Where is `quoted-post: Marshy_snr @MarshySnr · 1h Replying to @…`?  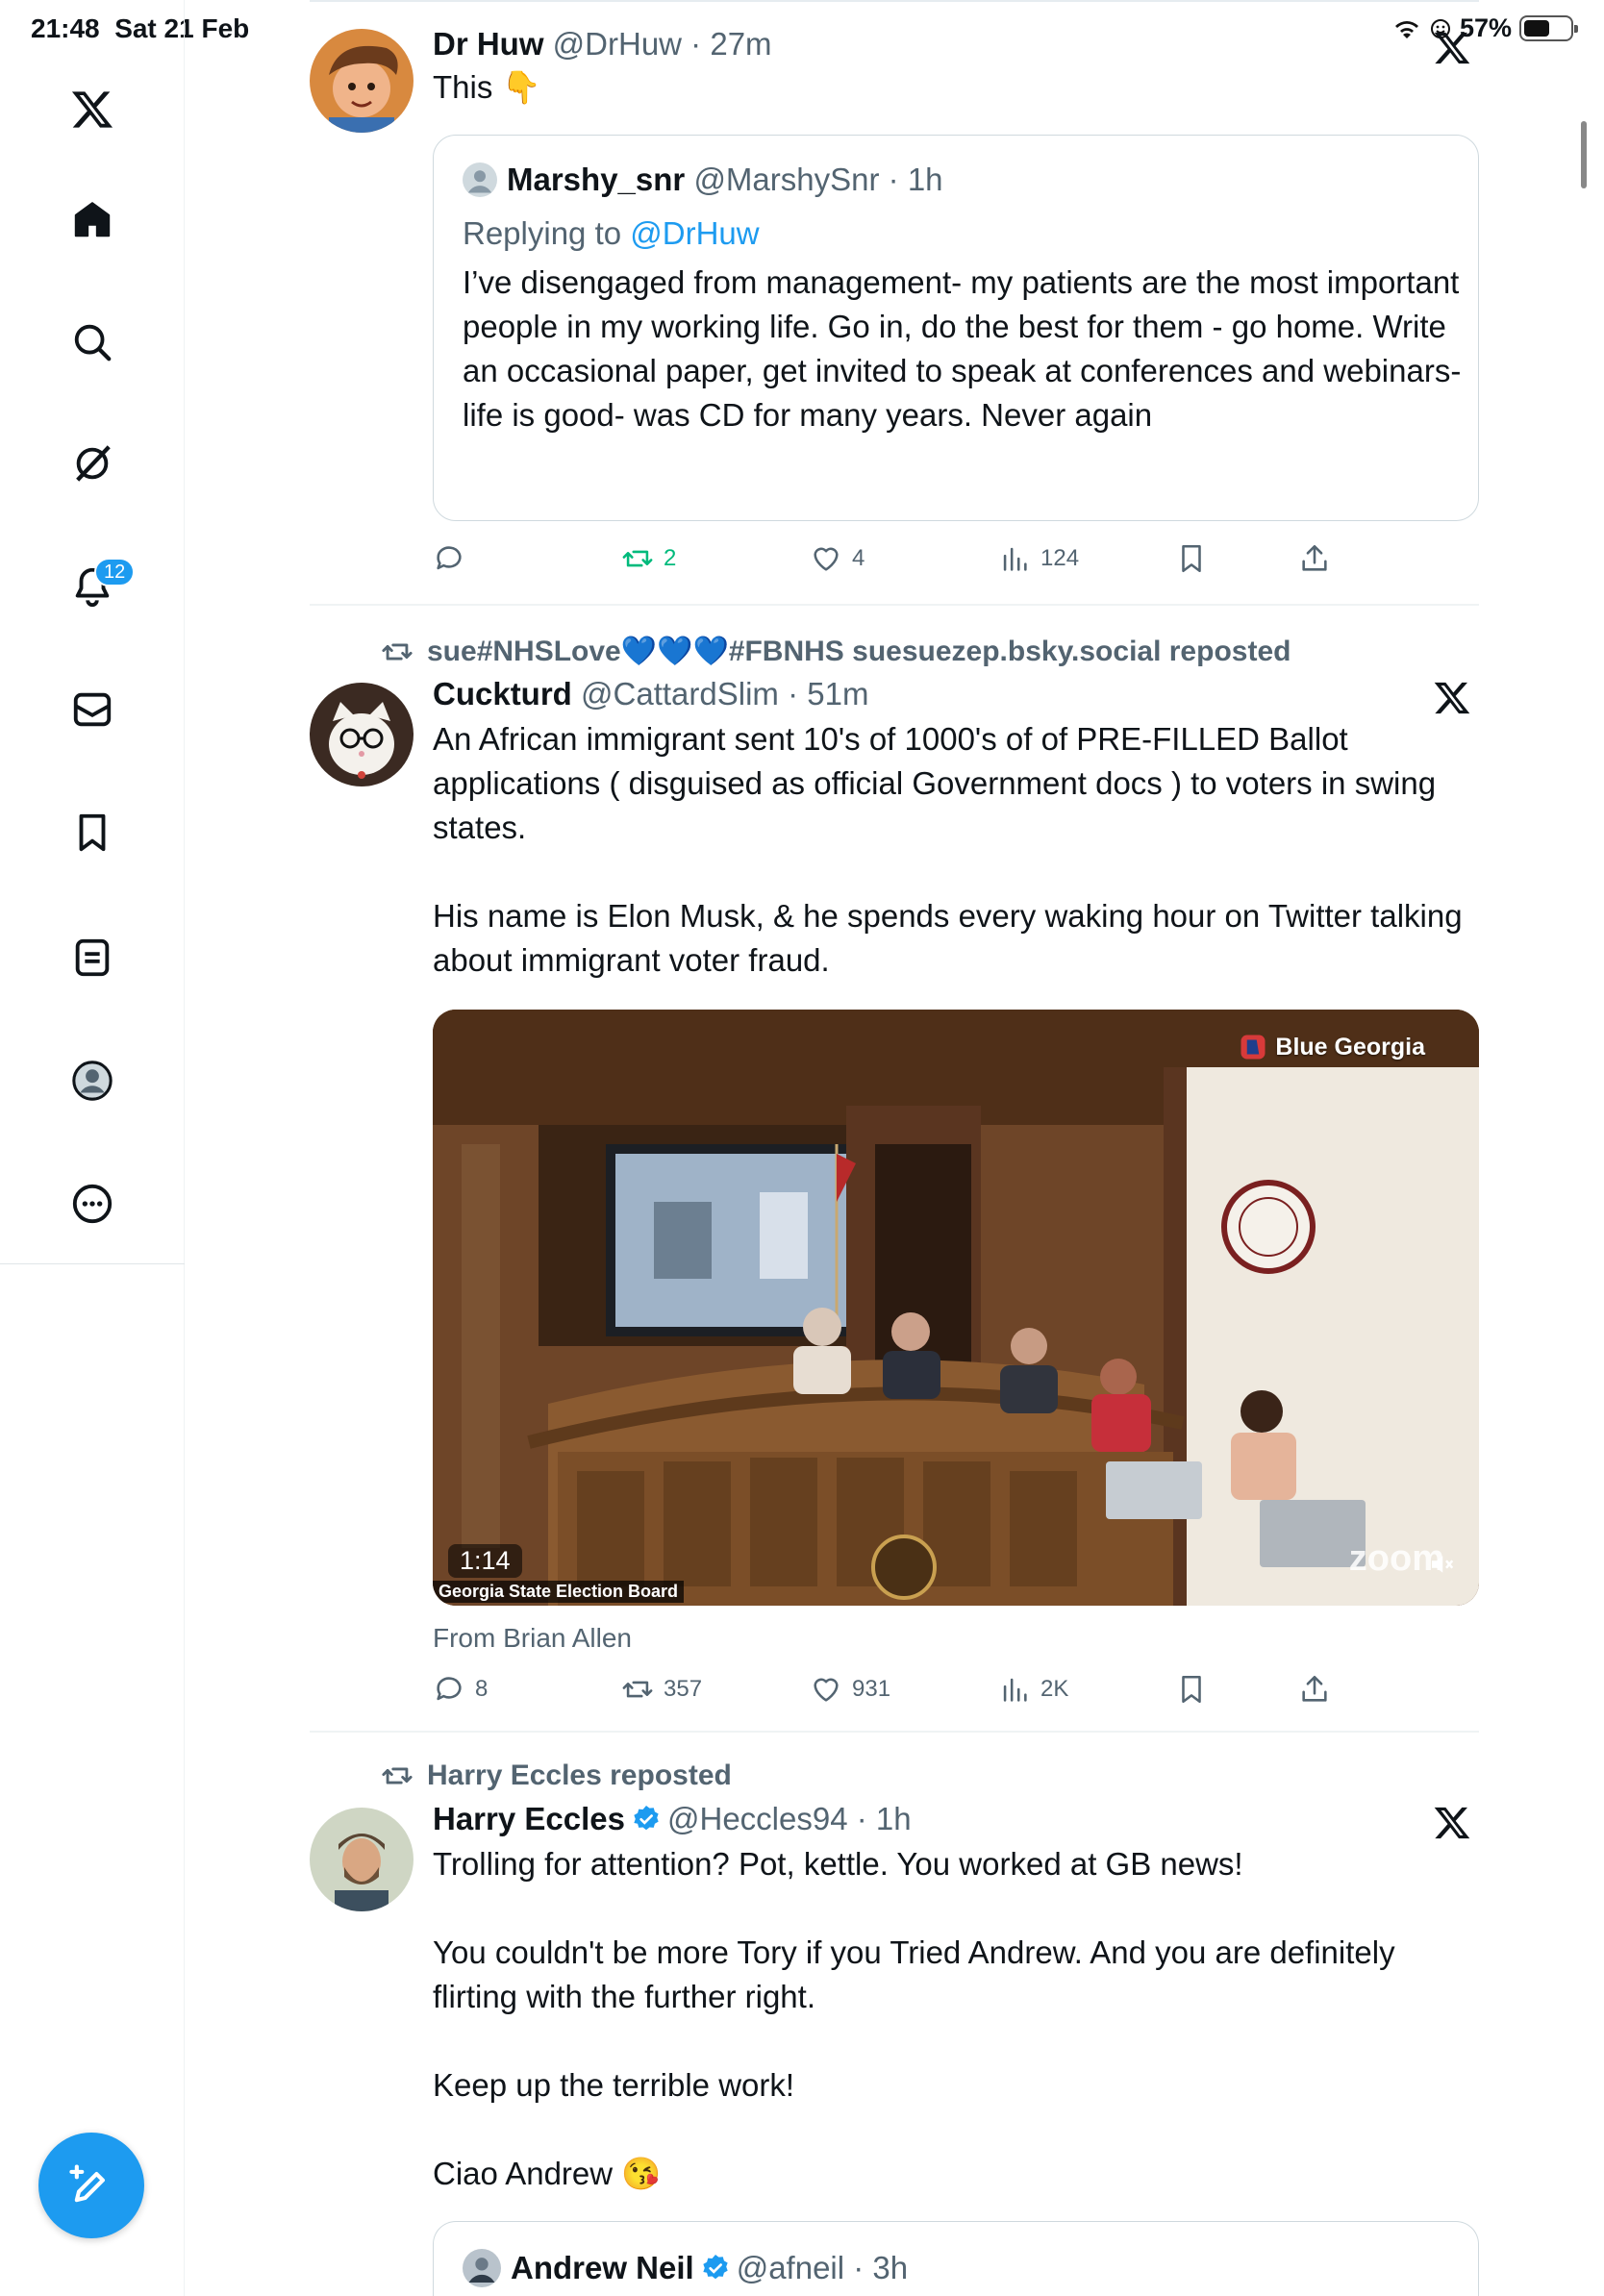
quoted-post: Marshy_snr @MarshySnr · 1h Replying to @… is located at coordinates (956, 328).